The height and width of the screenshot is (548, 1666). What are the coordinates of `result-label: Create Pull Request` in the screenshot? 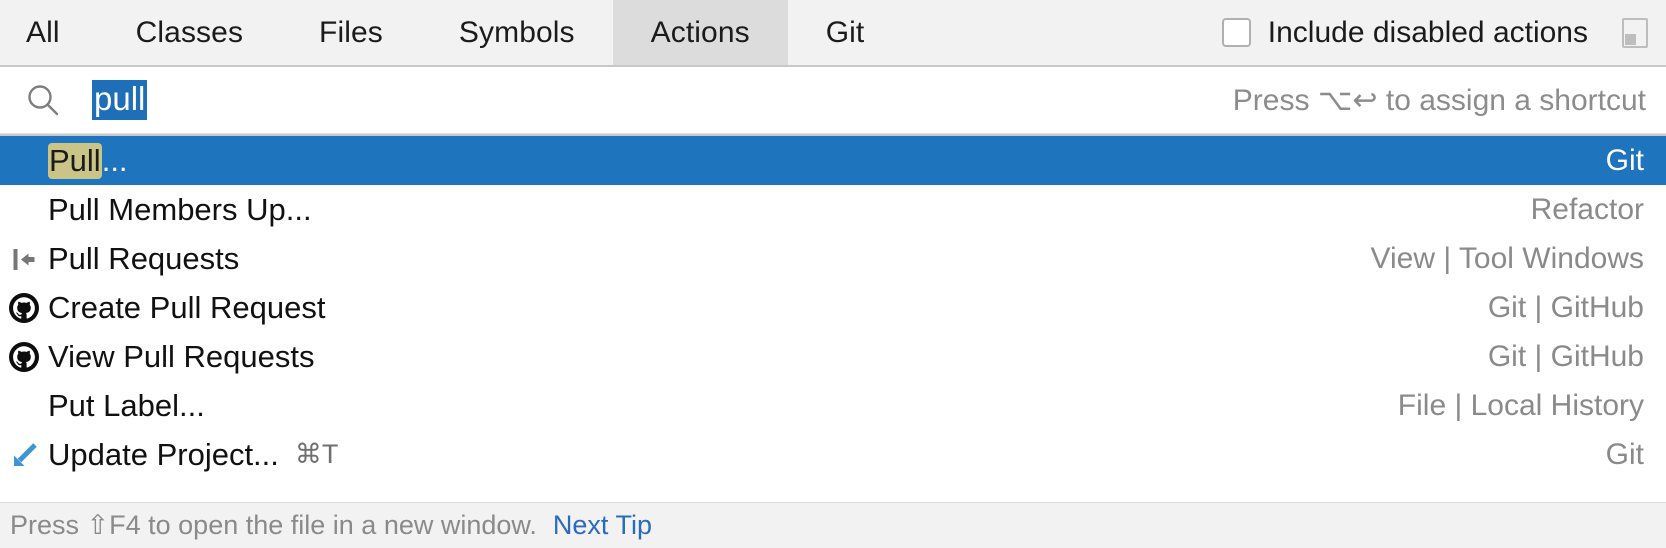 It's located at (186, 308).